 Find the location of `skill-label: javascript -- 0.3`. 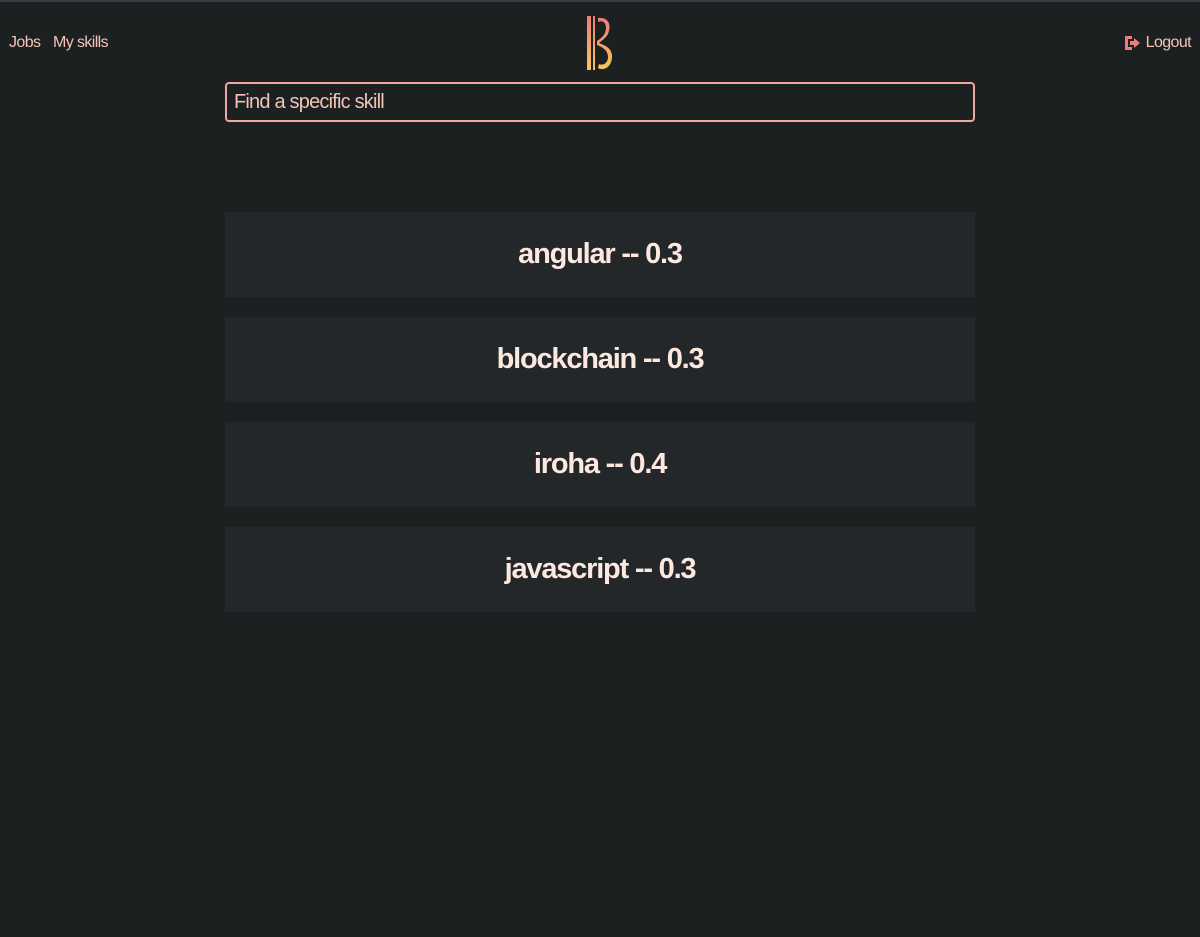

skill-label: javascript -- 0.3 is located at coordinates (600, 569).